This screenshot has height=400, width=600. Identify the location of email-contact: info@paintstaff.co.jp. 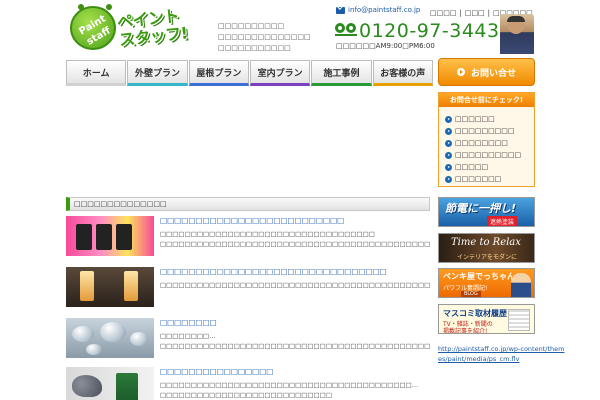
(378, 10).